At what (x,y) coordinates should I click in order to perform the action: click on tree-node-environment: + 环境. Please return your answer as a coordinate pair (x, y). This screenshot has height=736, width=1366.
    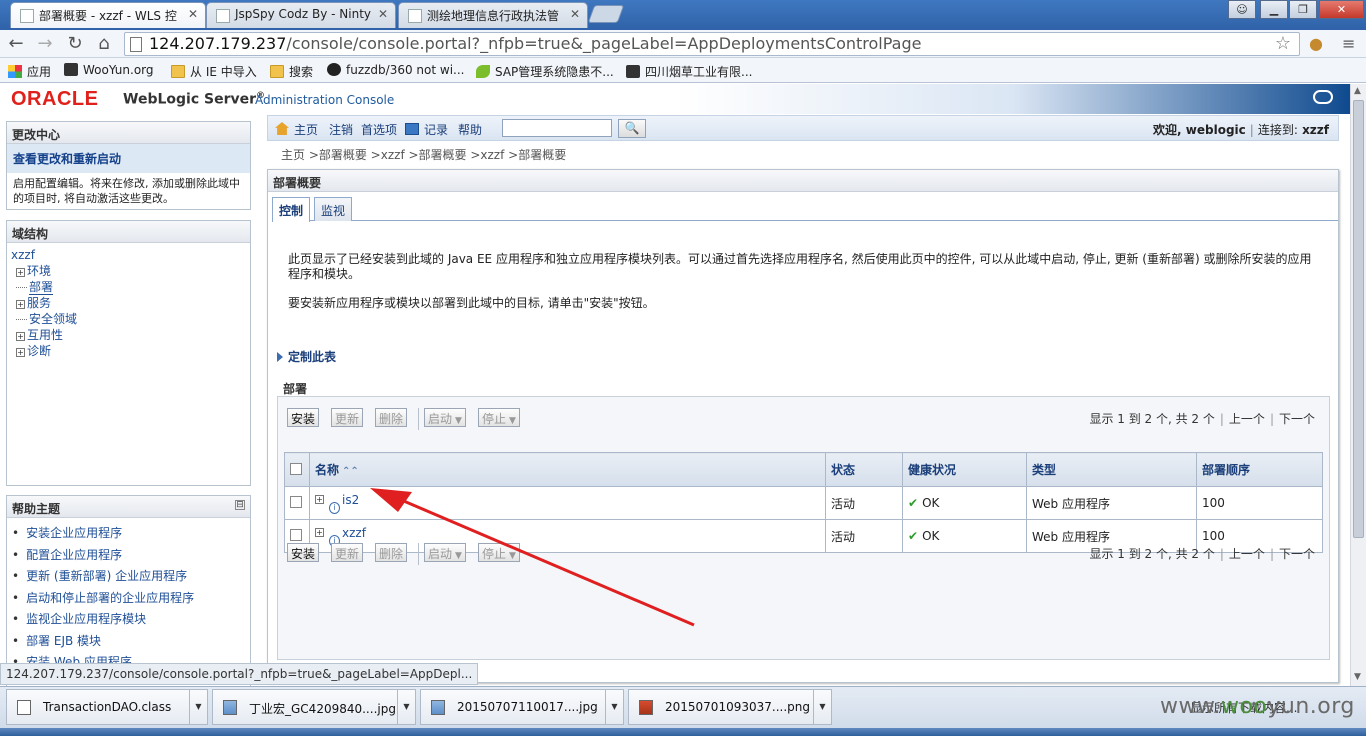
    Looking at the image, I should click on (128, 271).